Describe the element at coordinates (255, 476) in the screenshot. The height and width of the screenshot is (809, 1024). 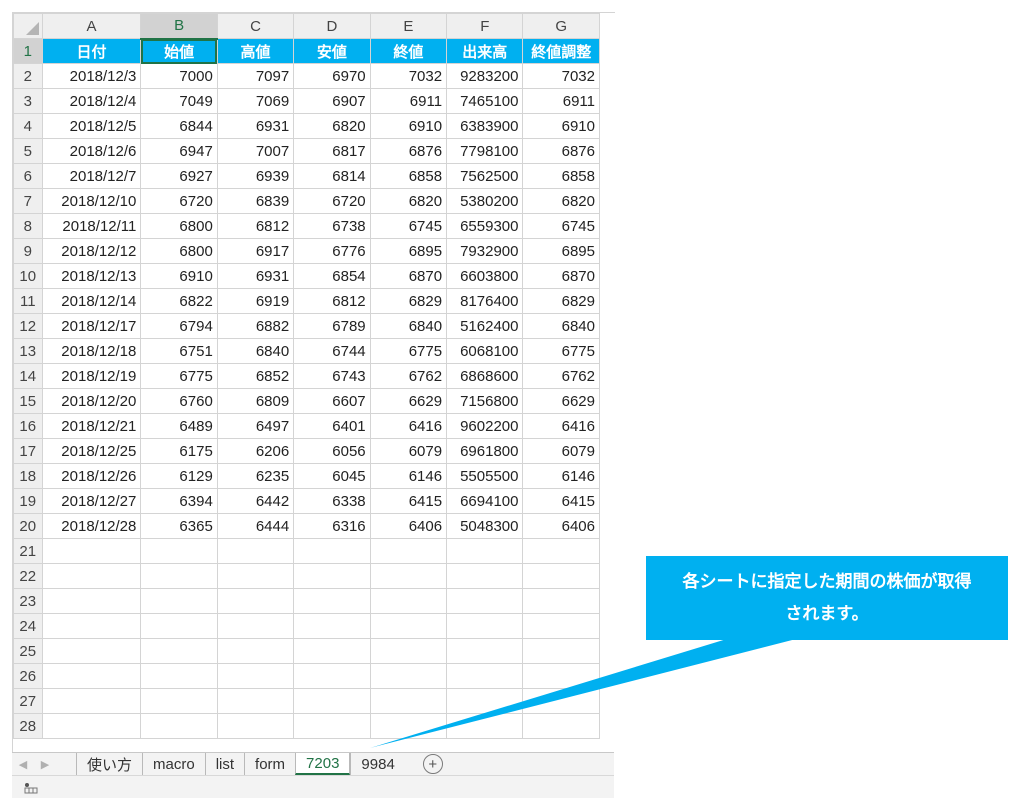
I see `value-cell: 6235` at that location.